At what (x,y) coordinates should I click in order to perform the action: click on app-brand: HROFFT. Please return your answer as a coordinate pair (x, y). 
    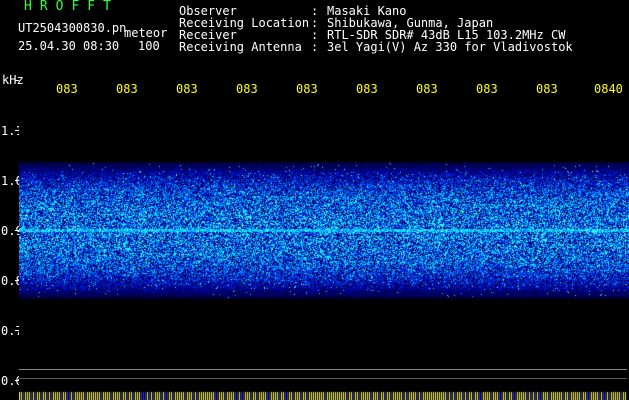
    Looking at the image, I should click on (71, 7).